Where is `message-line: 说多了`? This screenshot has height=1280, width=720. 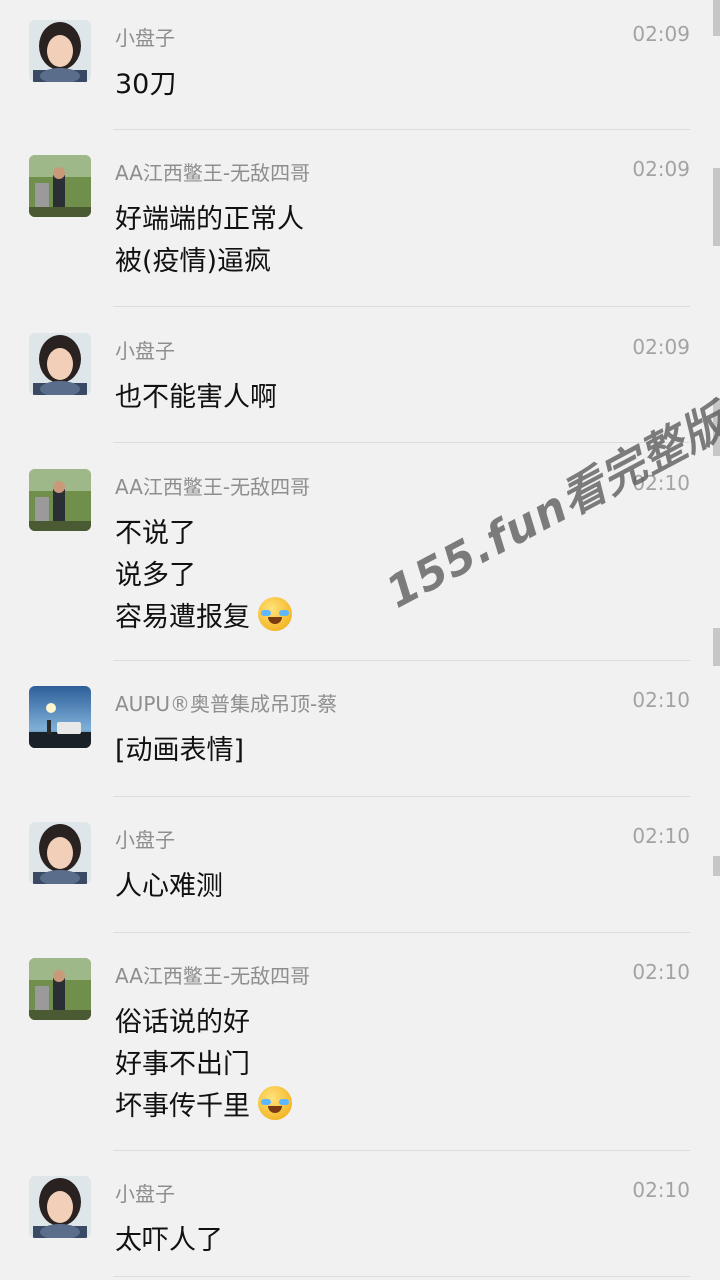
message-line: 说多了 is located at coordinates (155, 575).